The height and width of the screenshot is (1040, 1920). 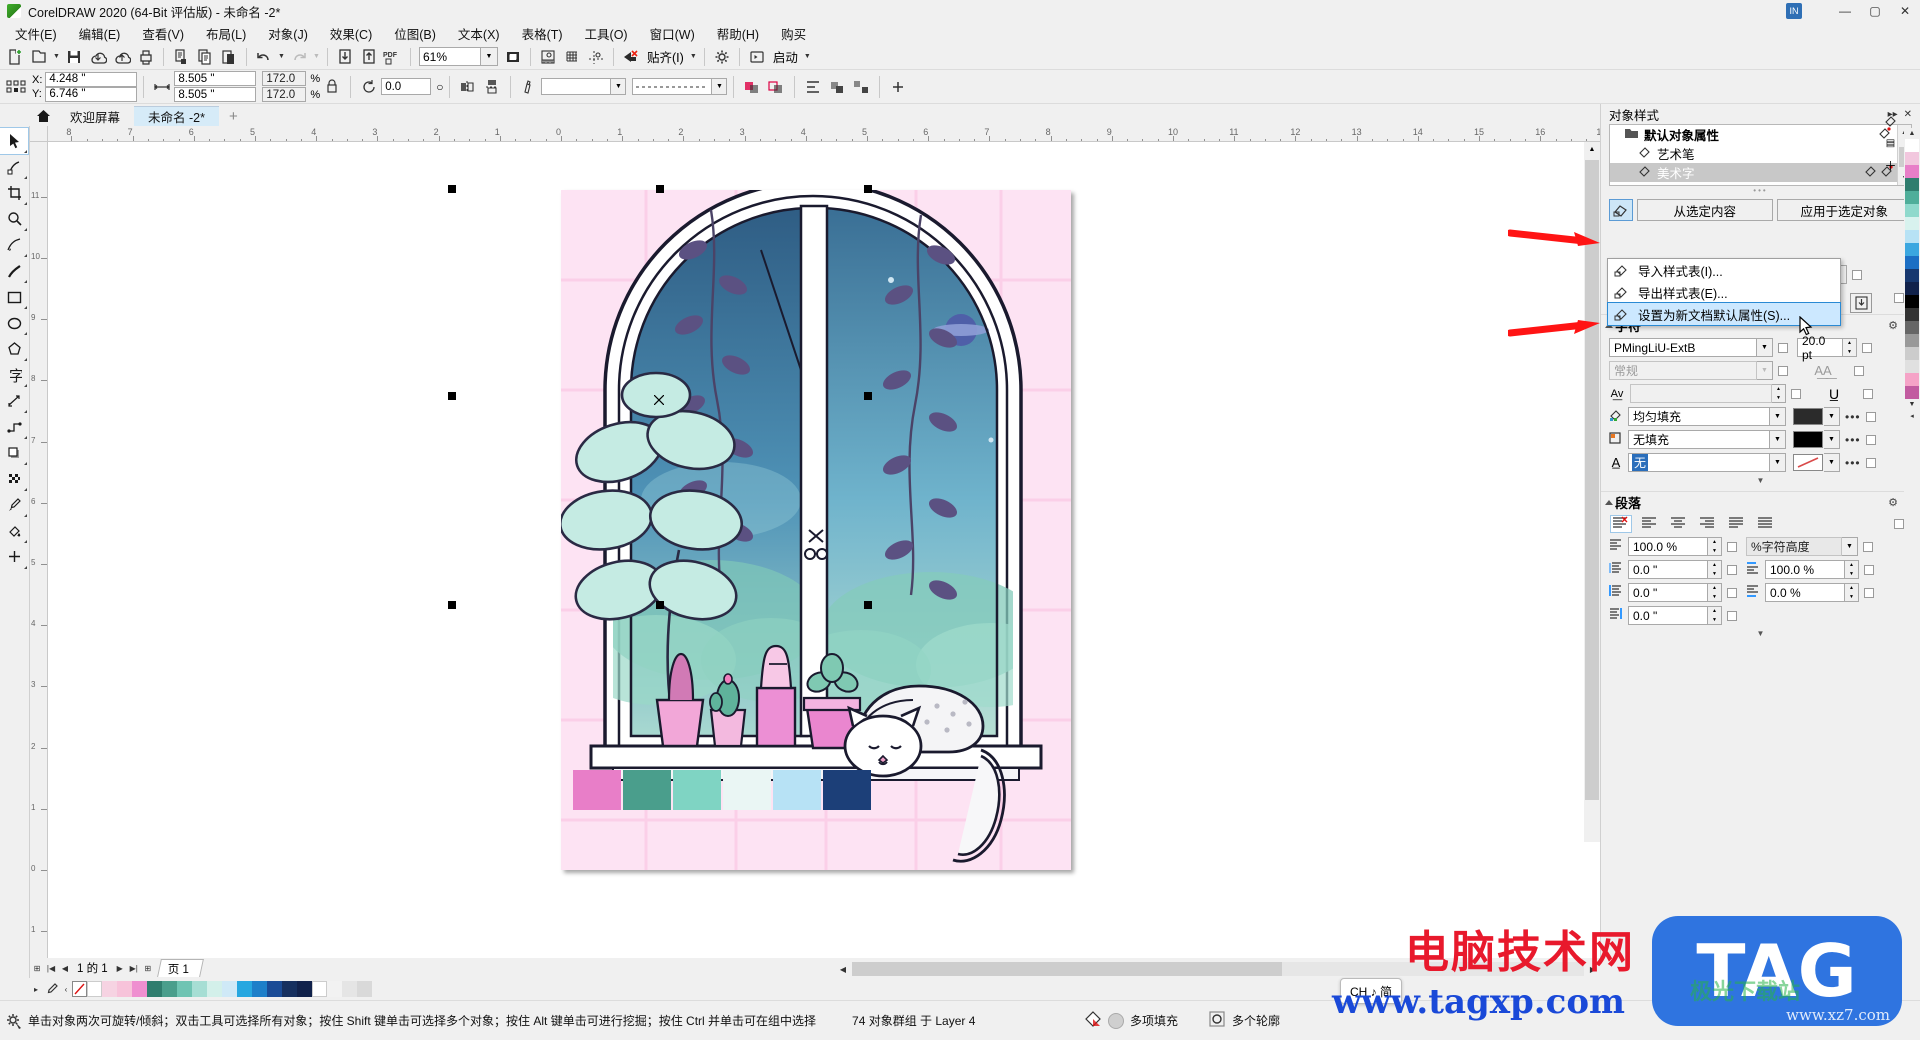 I want to click on add-tab-button: +, so click(x=233, y=116).